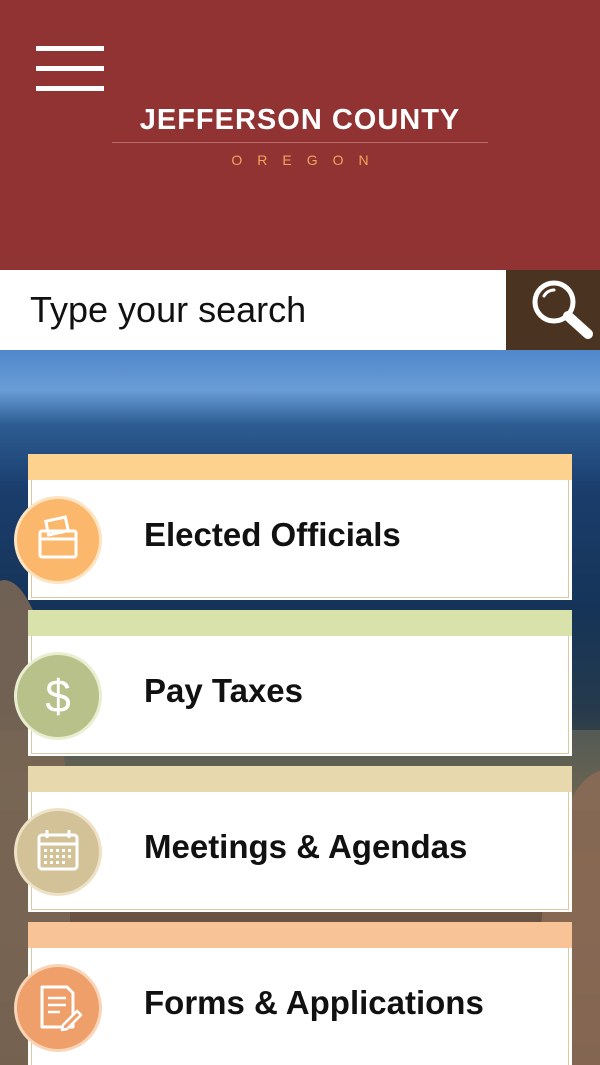 The height and width of the screenshot is (1065, 600). What do you see at coordinates (553, 310) in the screenshot?
I see `search-button` at bounding box center [553, 310].